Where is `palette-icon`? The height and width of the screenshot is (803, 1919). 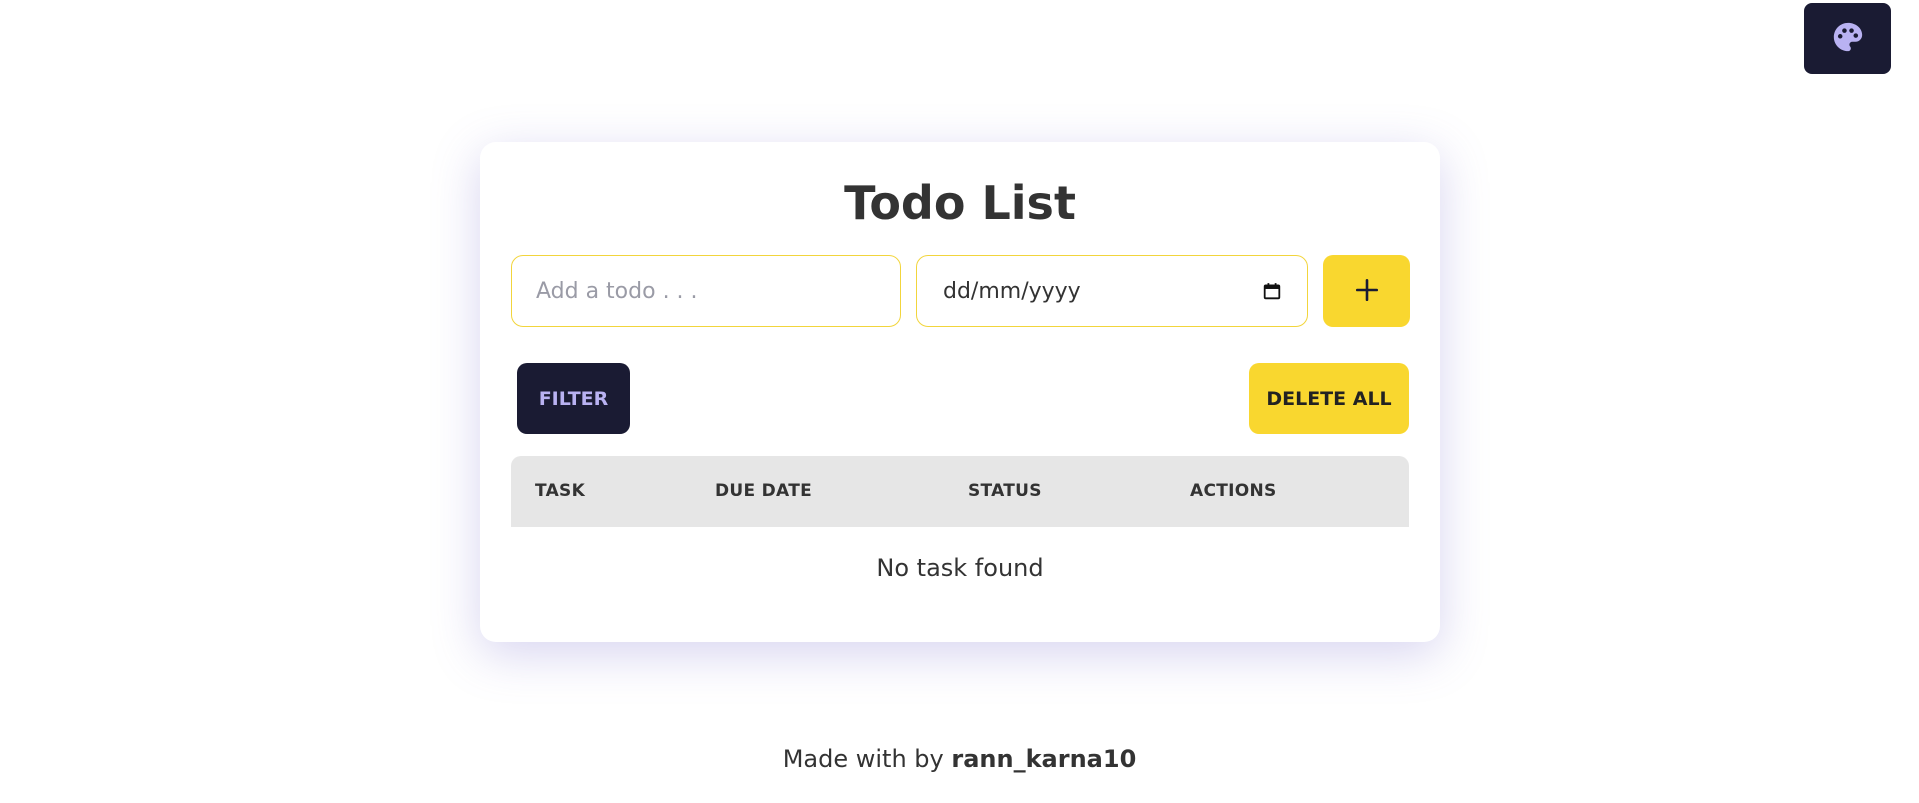 palette-icon is located at coordinates (1848, 38).